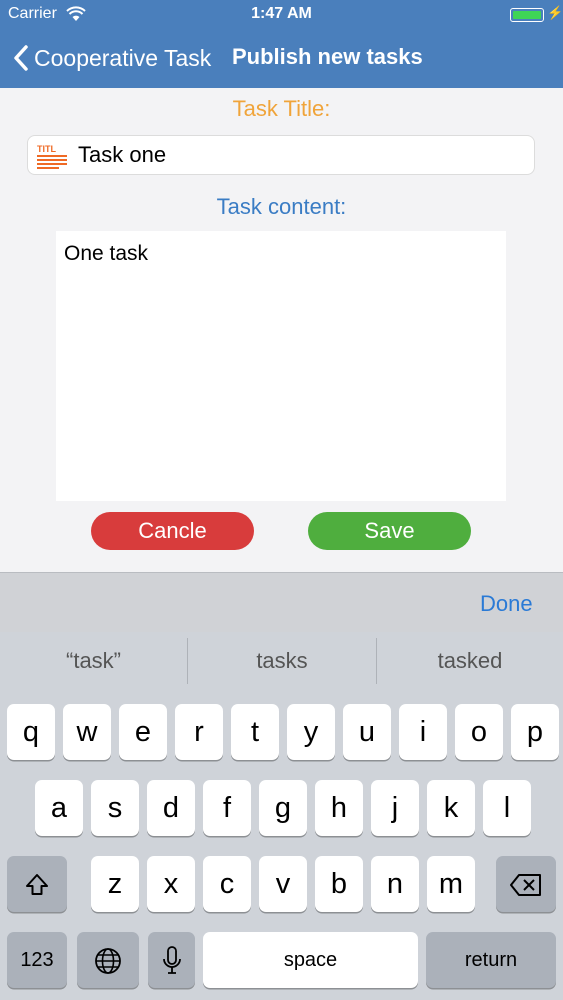 The height and width of the screenshot is (1000, 563). What do you see at coordinates (389, 531) in the screenshot?
I see `save-button: Save` at bounding box center [389, 531].